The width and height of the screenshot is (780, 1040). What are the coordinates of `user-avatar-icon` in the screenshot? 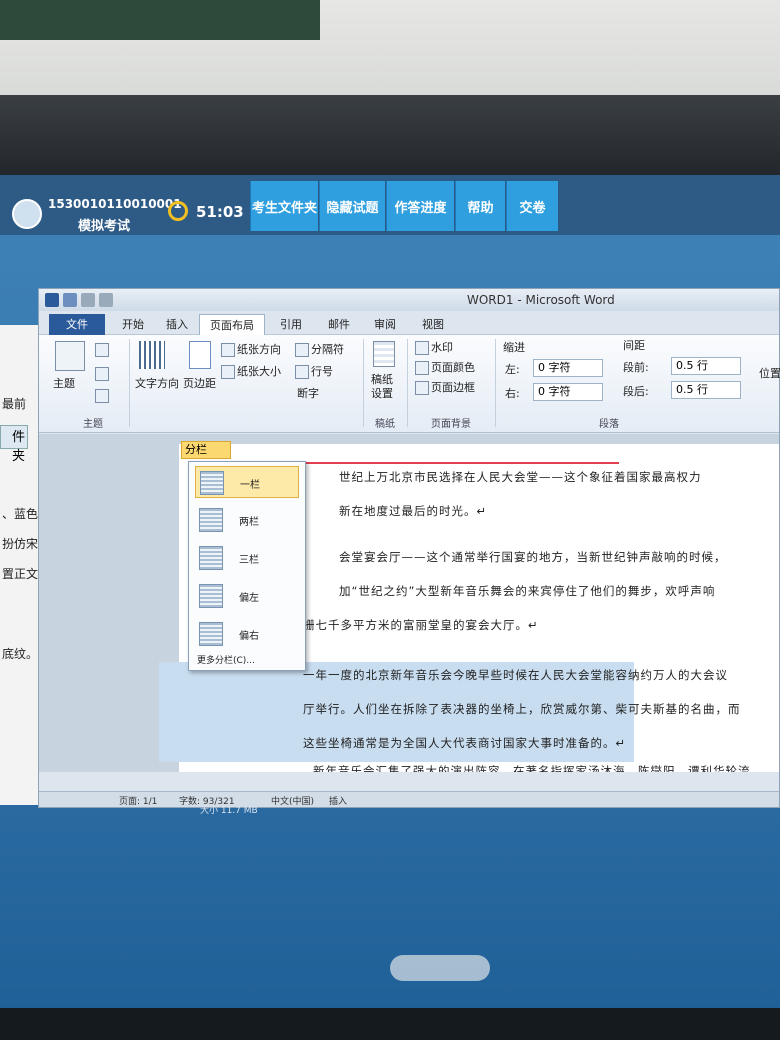 It's located at (27, 214).